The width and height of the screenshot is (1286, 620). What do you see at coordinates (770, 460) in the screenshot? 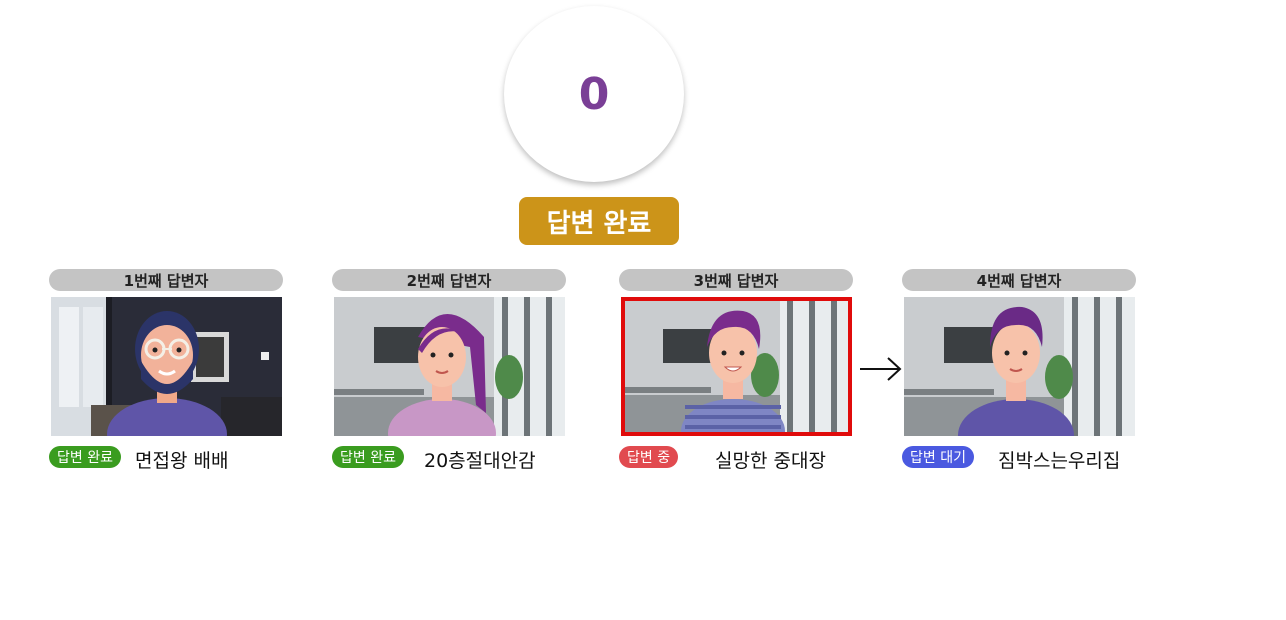
I see `participant-name: 실망한 중대장` at bounding box center [770, 460].